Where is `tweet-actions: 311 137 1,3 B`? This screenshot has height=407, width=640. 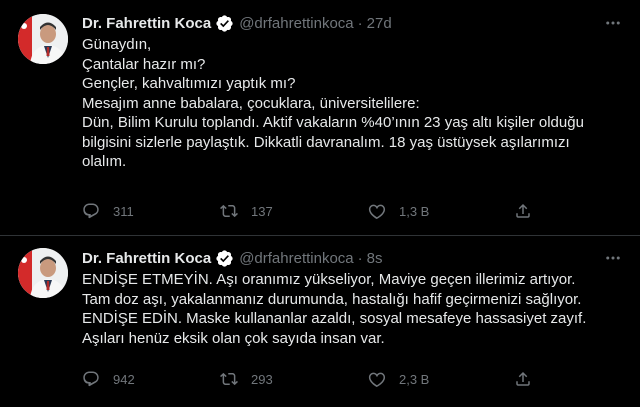
tweet-actions: 311 137 1,3 B is located at coordinates (317, 211).